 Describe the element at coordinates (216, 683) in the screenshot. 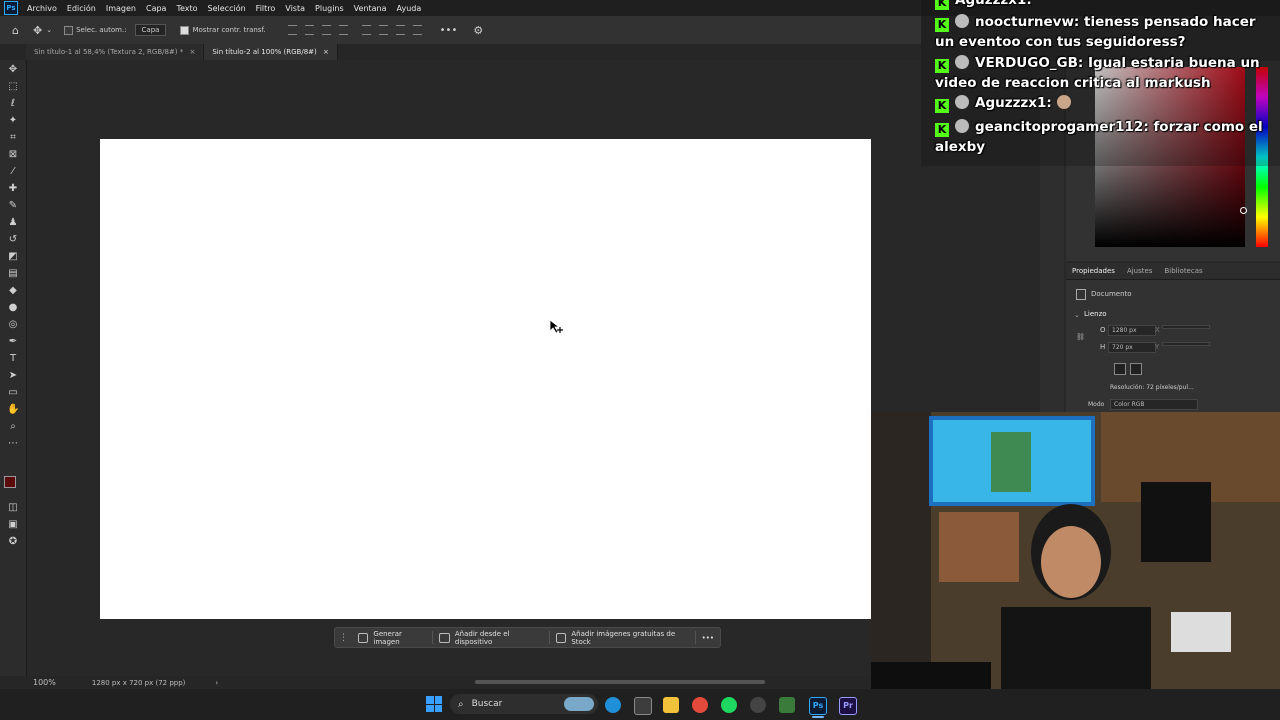

I see `status-expand-icon: ›` at that location.